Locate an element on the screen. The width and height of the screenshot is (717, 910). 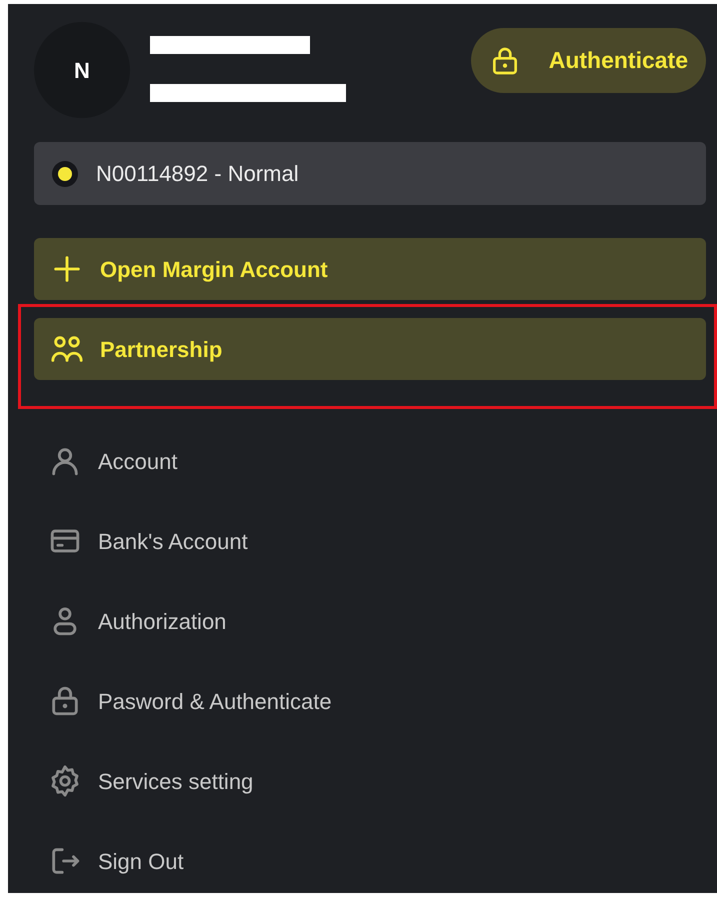
menu-item: Authorization is located at coordinates (370, 621).